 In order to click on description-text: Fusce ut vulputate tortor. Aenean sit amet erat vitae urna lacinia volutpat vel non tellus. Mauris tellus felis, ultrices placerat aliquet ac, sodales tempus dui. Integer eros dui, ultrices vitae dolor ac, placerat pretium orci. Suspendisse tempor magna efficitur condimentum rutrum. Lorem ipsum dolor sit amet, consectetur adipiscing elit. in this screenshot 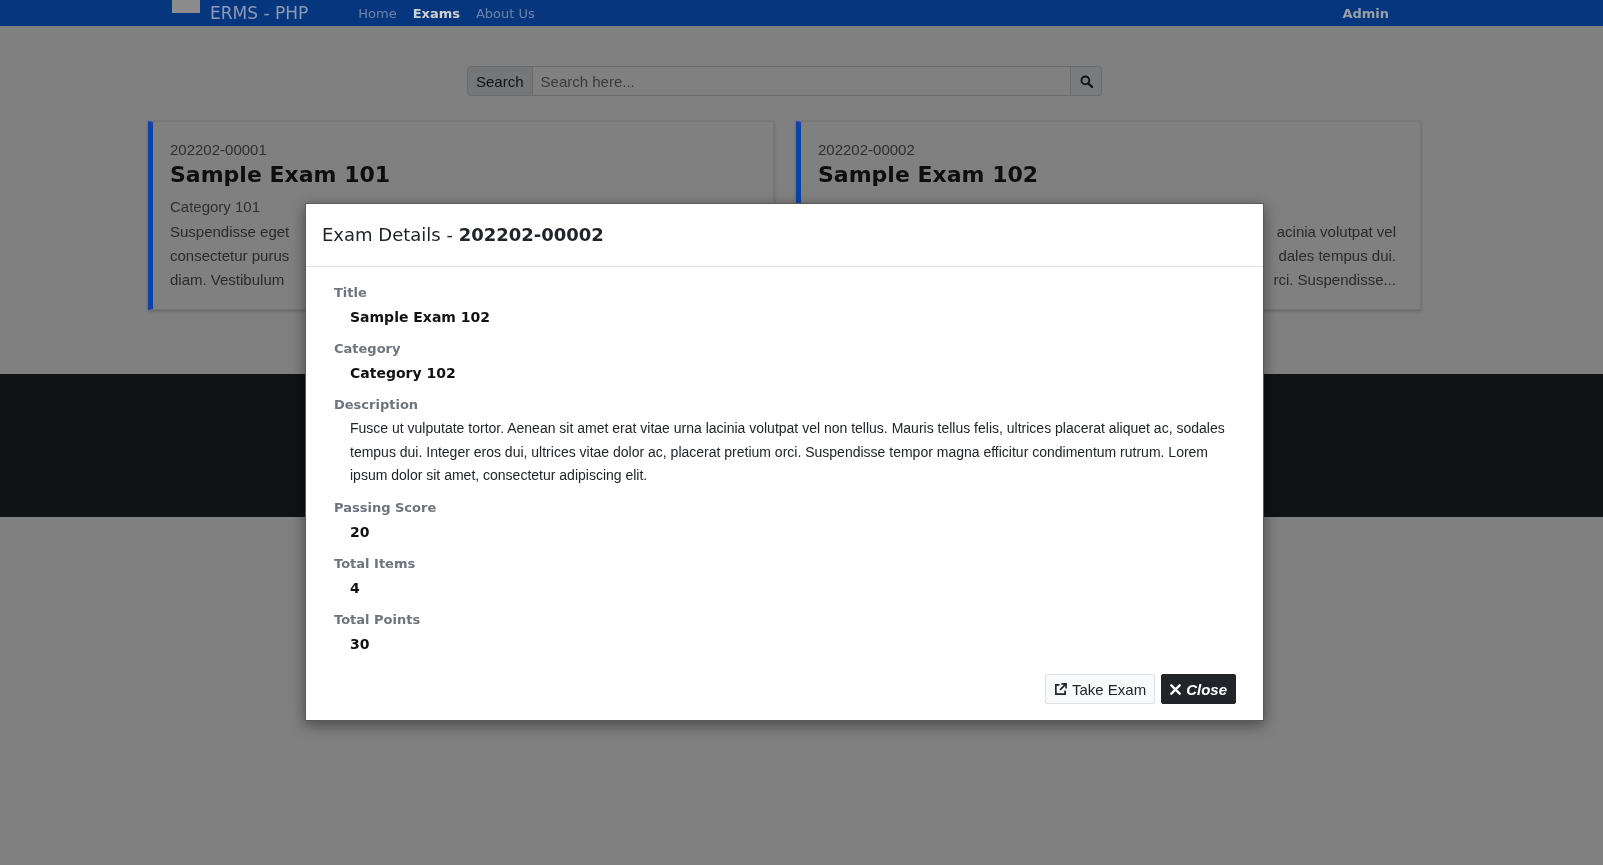, I will do `click(787, 452)`.